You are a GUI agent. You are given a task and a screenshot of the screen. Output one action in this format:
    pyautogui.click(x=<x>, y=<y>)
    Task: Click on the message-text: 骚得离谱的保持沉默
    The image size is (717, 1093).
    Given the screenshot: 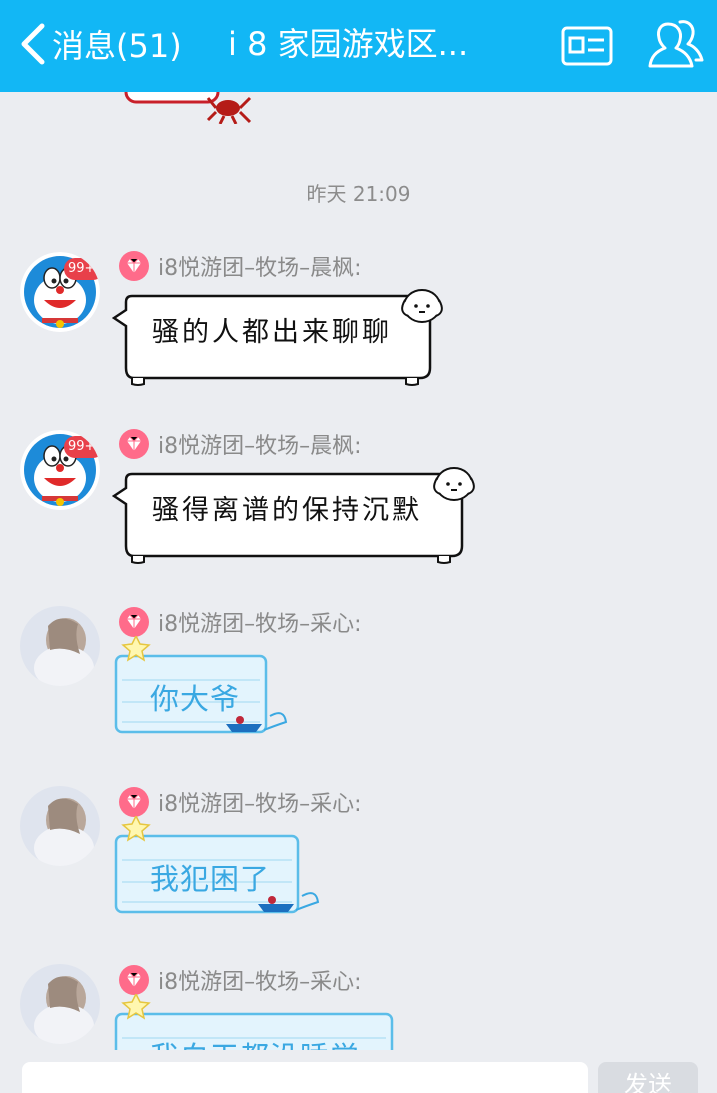 What is the action you would take?
    pyautogui.click(x=287, y=510)
    